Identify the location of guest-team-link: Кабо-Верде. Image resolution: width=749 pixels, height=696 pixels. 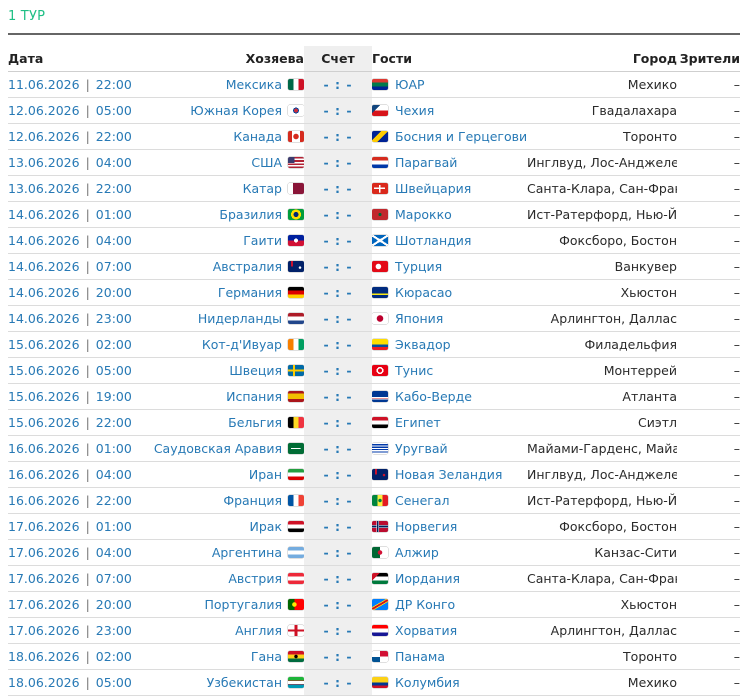
(433, 396).